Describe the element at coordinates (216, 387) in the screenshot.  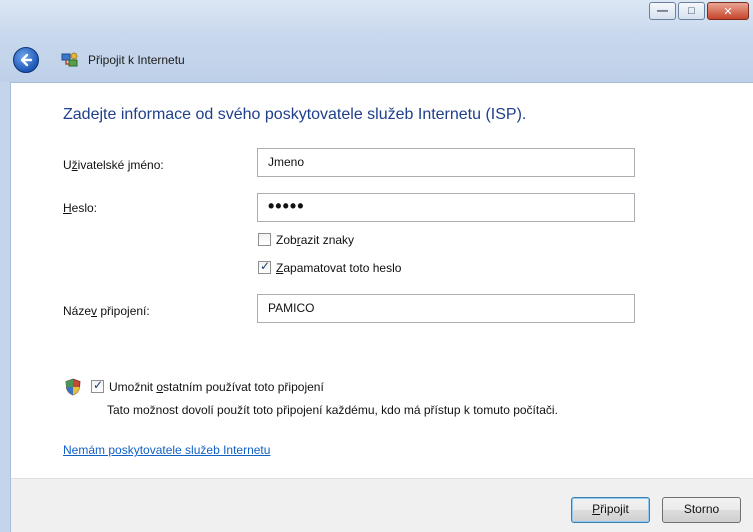
I see `allow-others-label: Umožnit ostatním používat toto připojení` at that location.